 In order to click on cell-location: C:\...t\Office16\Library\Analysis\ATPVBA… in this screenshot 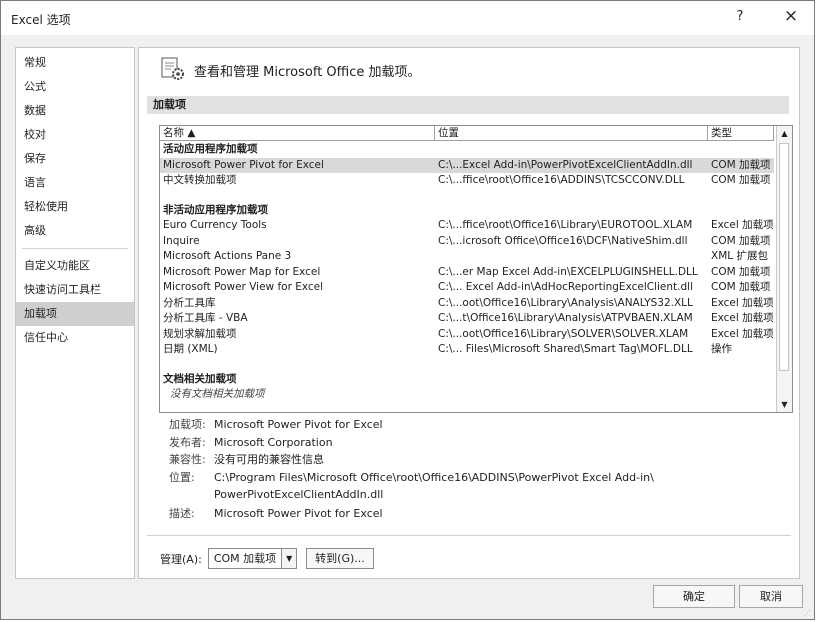, I will do `click(565, 318)`.